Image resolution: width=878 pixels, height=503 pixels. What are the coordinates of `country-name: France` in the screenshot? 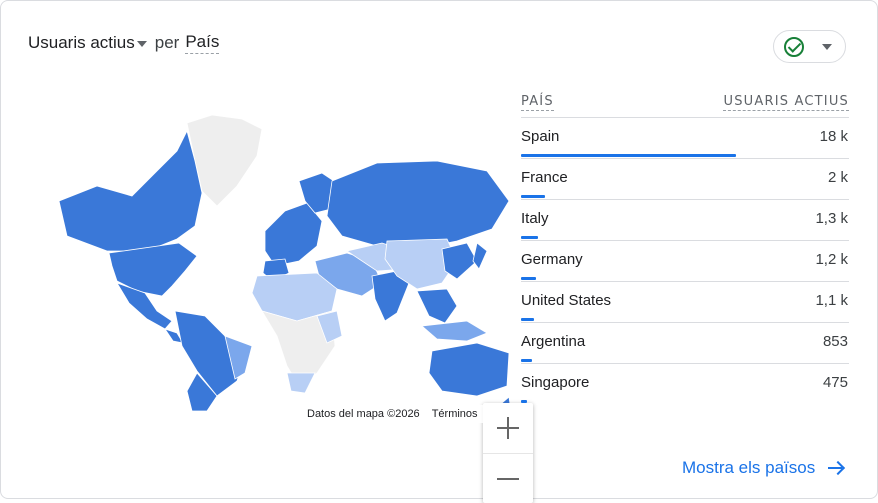 It's located at (544, 177).